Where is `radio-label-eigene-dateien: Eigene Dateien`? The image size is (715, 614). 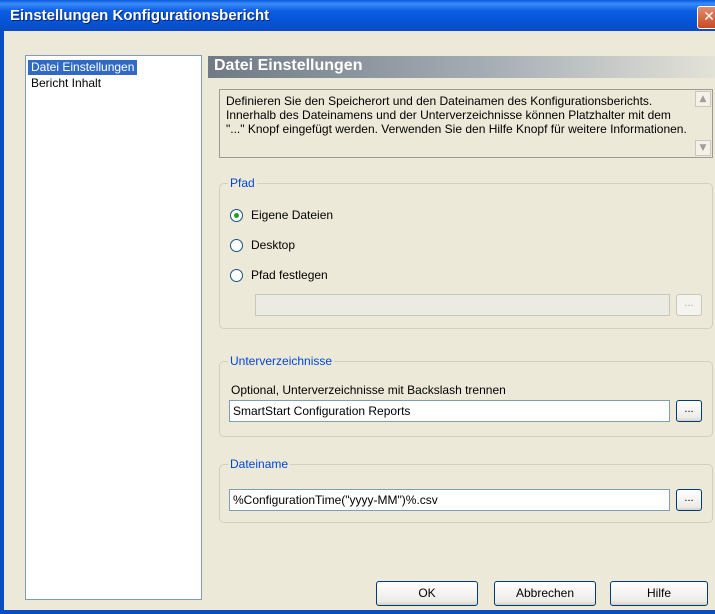
radio-label-eigene-dateien: Eigene Dateien is located at coordinates (292, 215).